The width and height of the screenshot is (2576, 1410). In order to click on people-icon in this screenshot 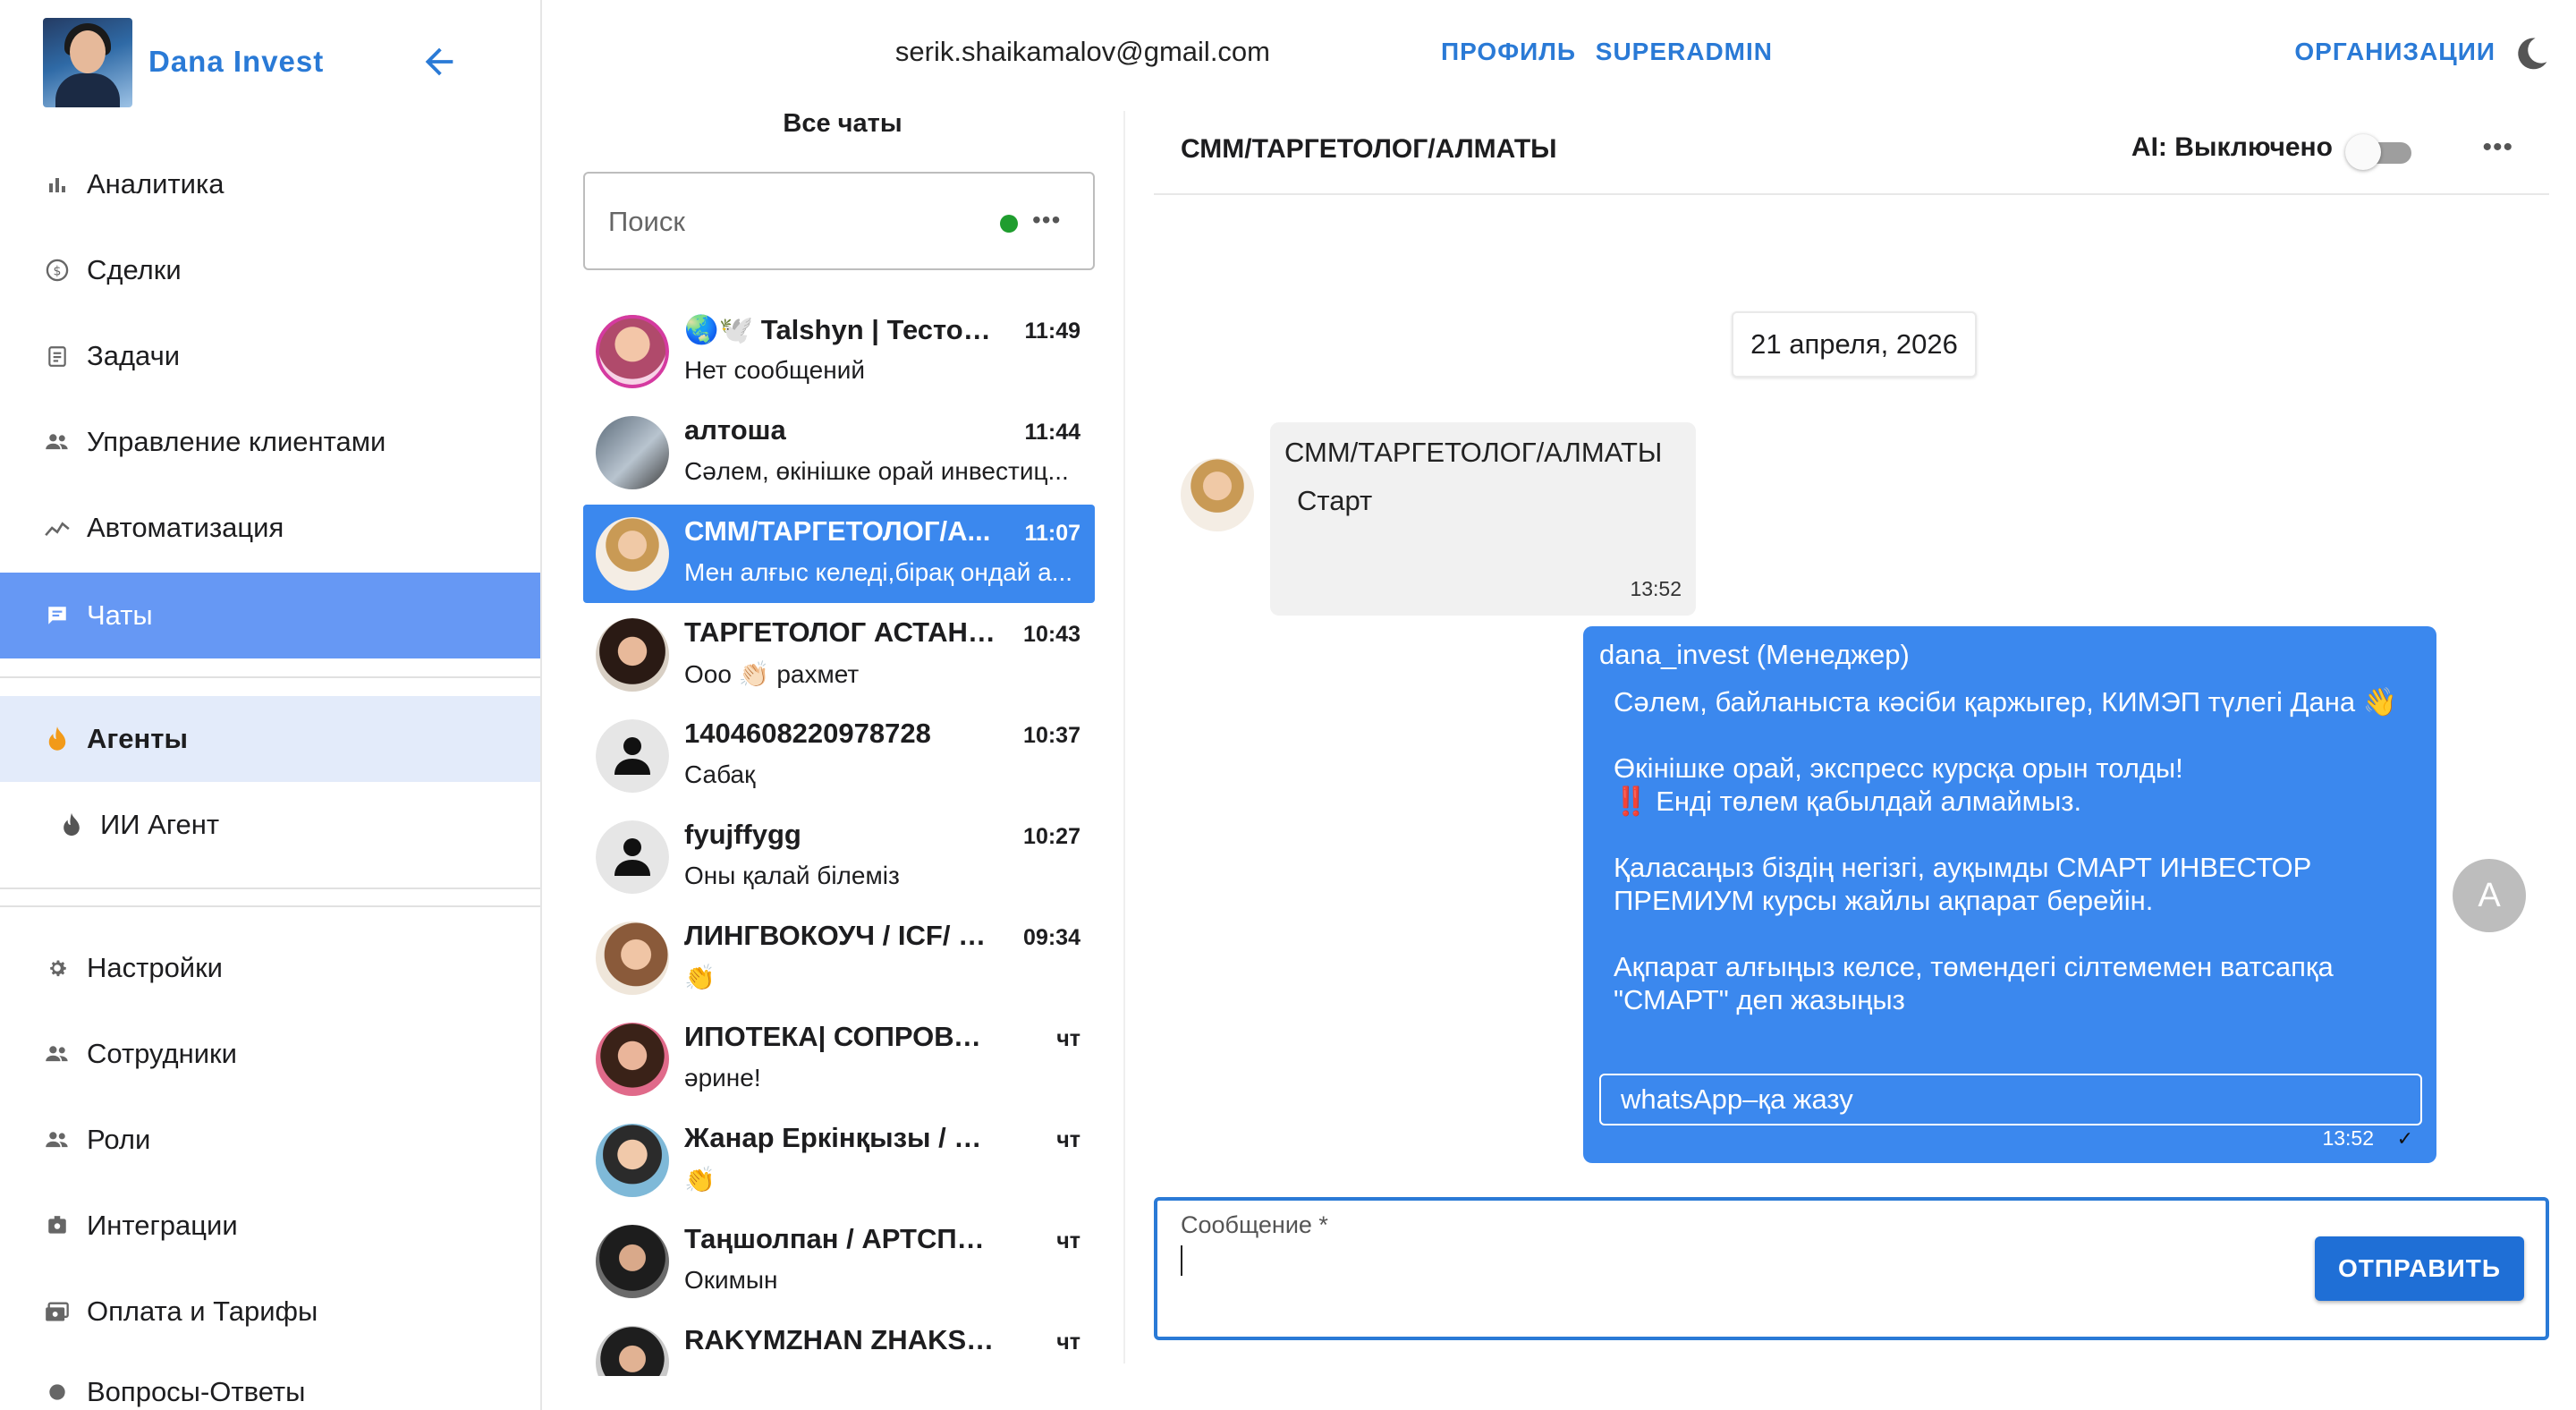, I will do `click(57, 1139)`.